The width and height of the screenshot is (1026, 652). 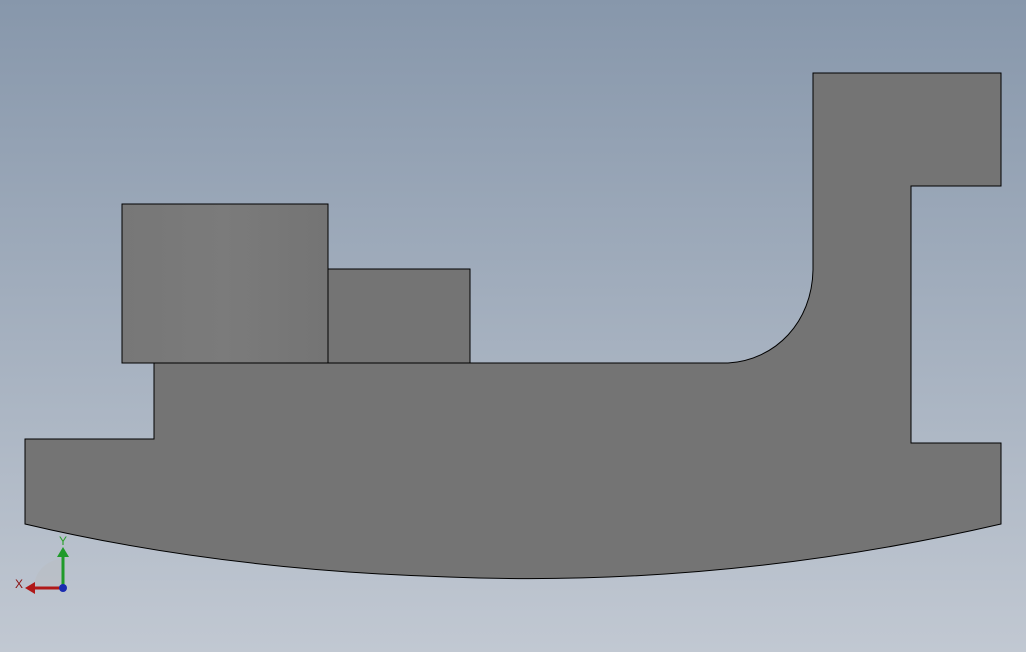 I want to click on part-middle-block, so click(x=399, y=316).